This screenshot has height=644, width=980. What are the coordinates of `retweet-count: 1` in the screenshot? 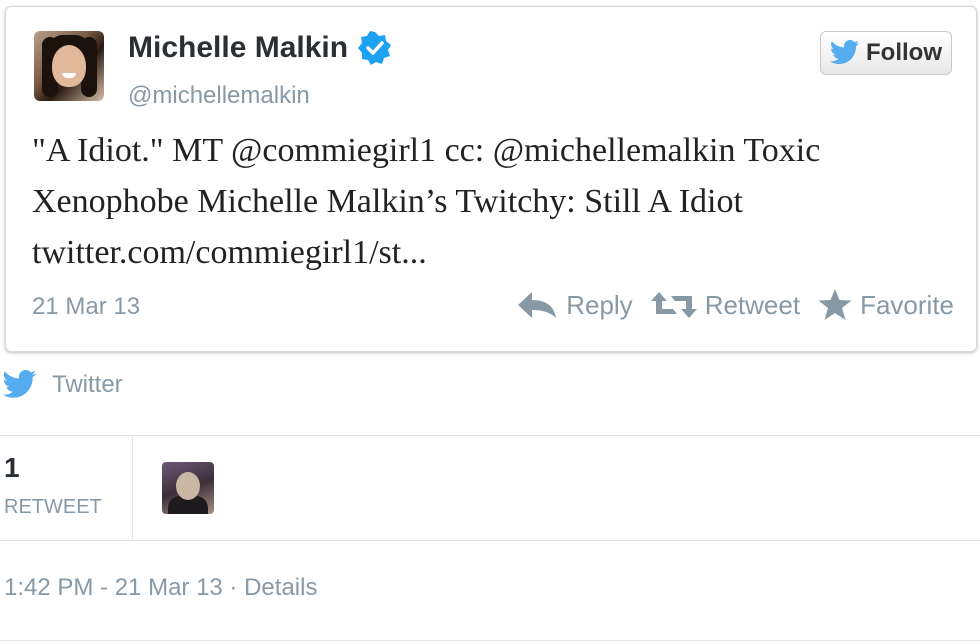 It's located at (12, 468).